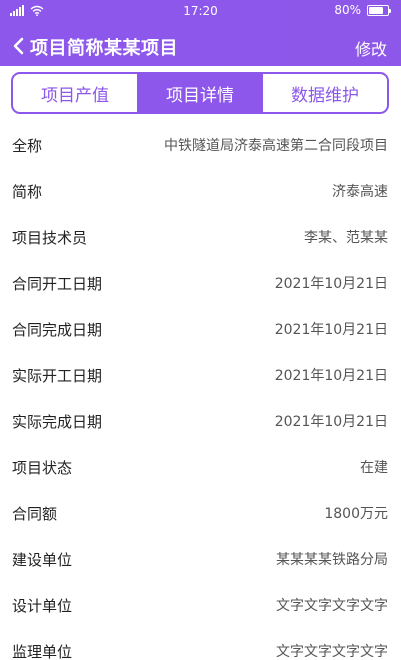 The height and width of the screenshot is (660, 401). Describe the element at coordinates (200, 46) in the screenshot. I see `nav-bar: 项目简称某某项目 修改` at that location.